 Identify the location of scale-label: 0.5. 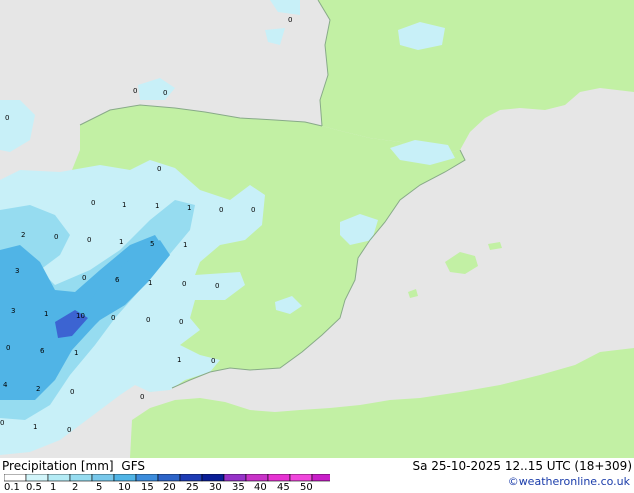
(34, 487).